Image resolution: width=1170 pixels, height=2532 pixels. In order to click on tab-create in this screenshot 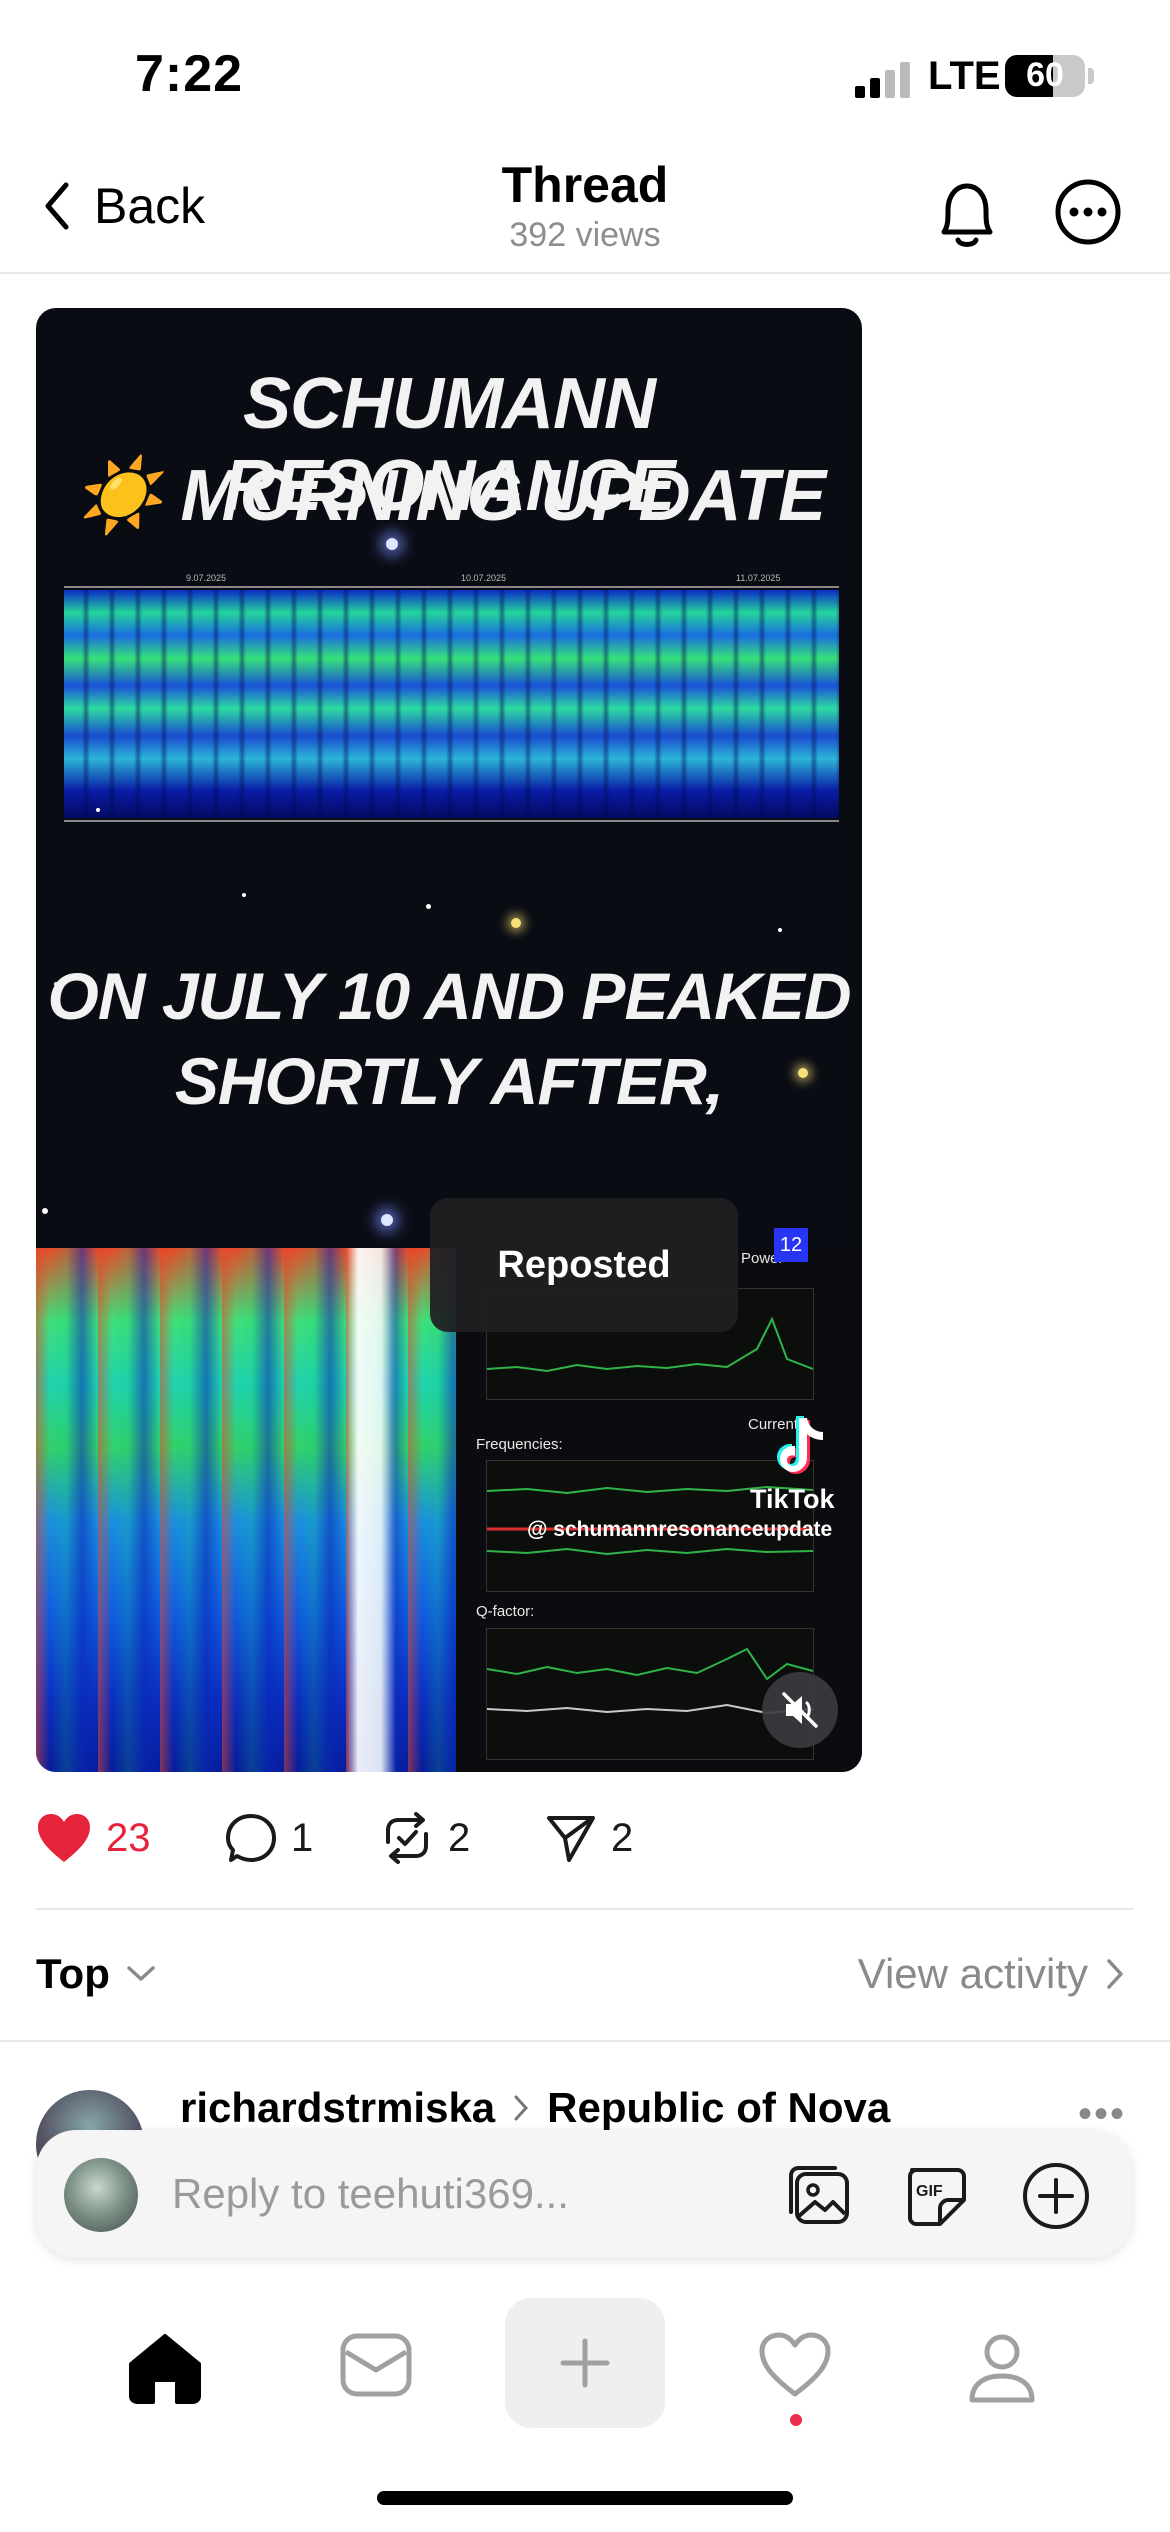, I will do `click(585, 2363)`.